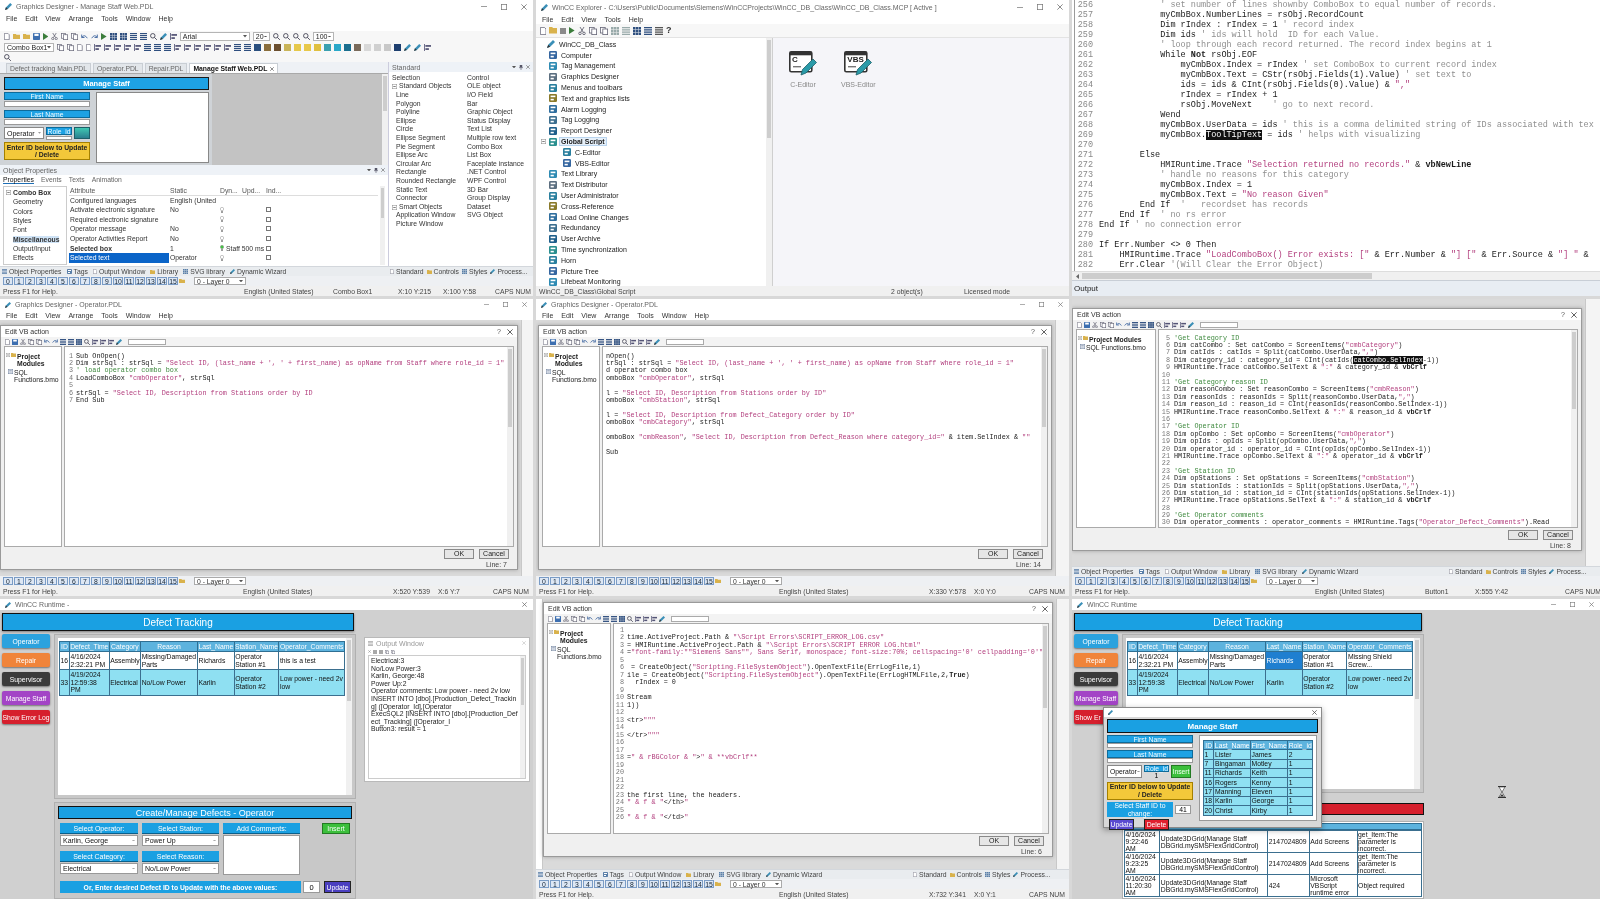 This screenshot has width=1600, height=899. What do you see at coordinates (261, 855) in the screenshot?
I see `comments-field` at bounding box center [261, 855].